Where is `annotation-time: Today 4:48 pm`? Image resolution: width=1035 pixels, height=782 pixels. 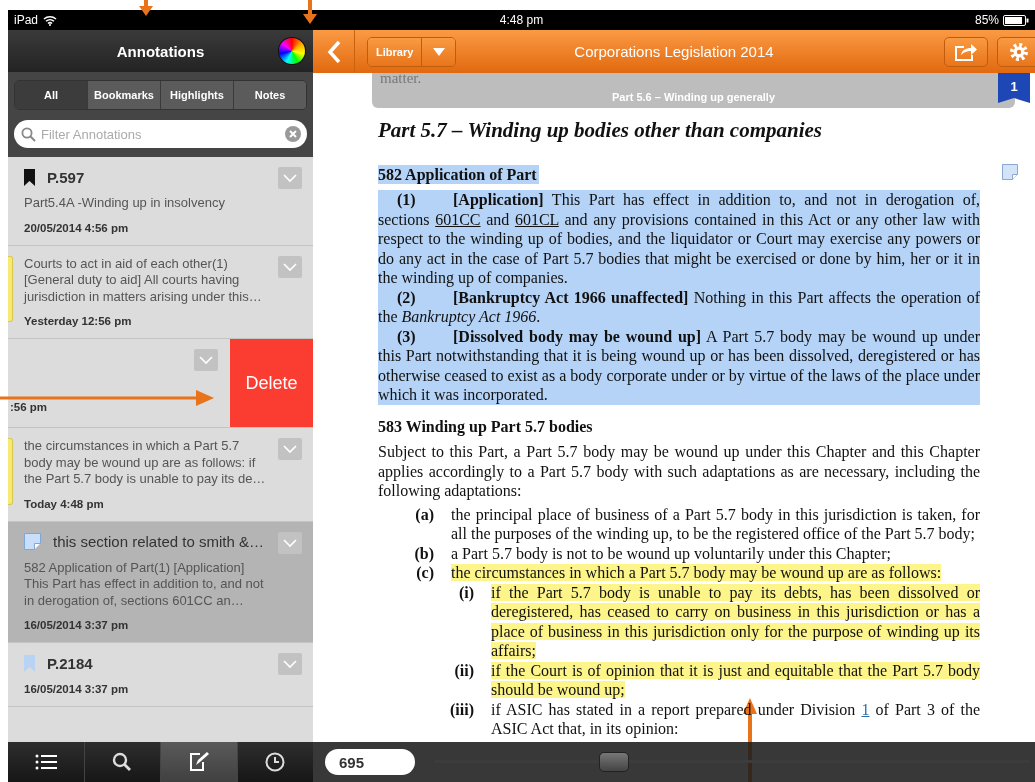
annotation-time: Today 4:48 pm is located at coordinates (64, 503).